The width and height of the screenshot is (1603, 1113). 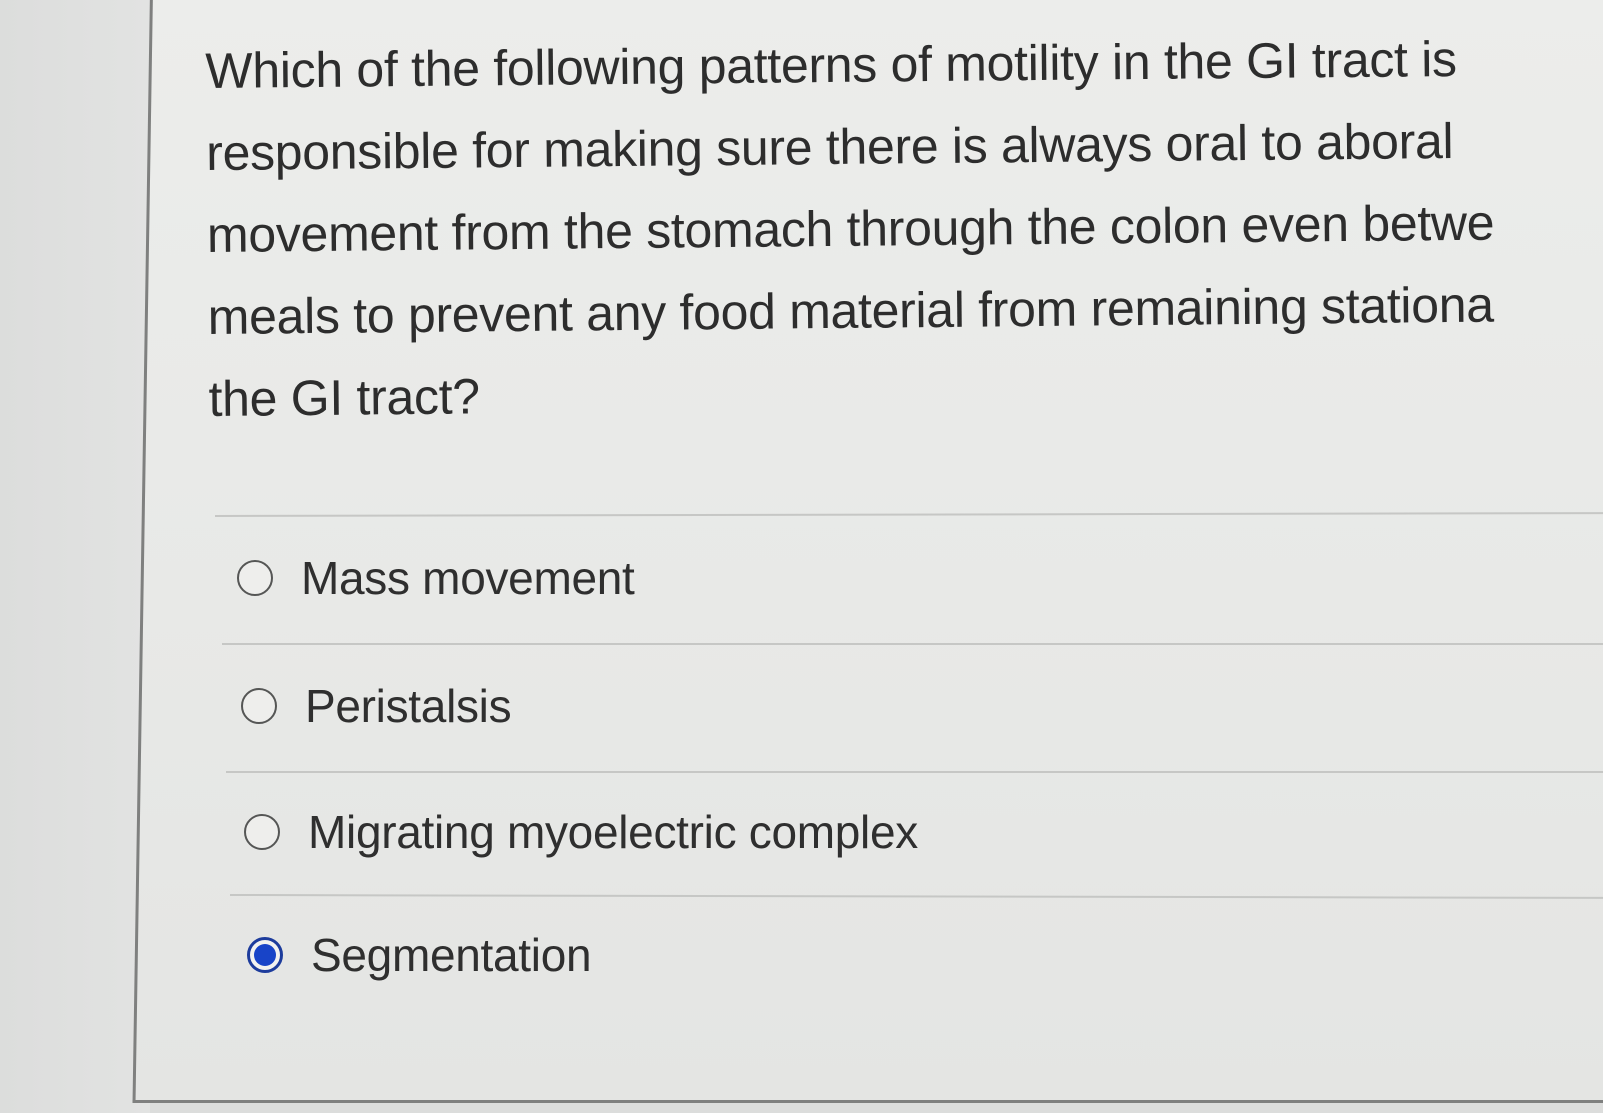 I want to click on answer-option-mass-movement: Mass movement, so click(x=436, y=578).